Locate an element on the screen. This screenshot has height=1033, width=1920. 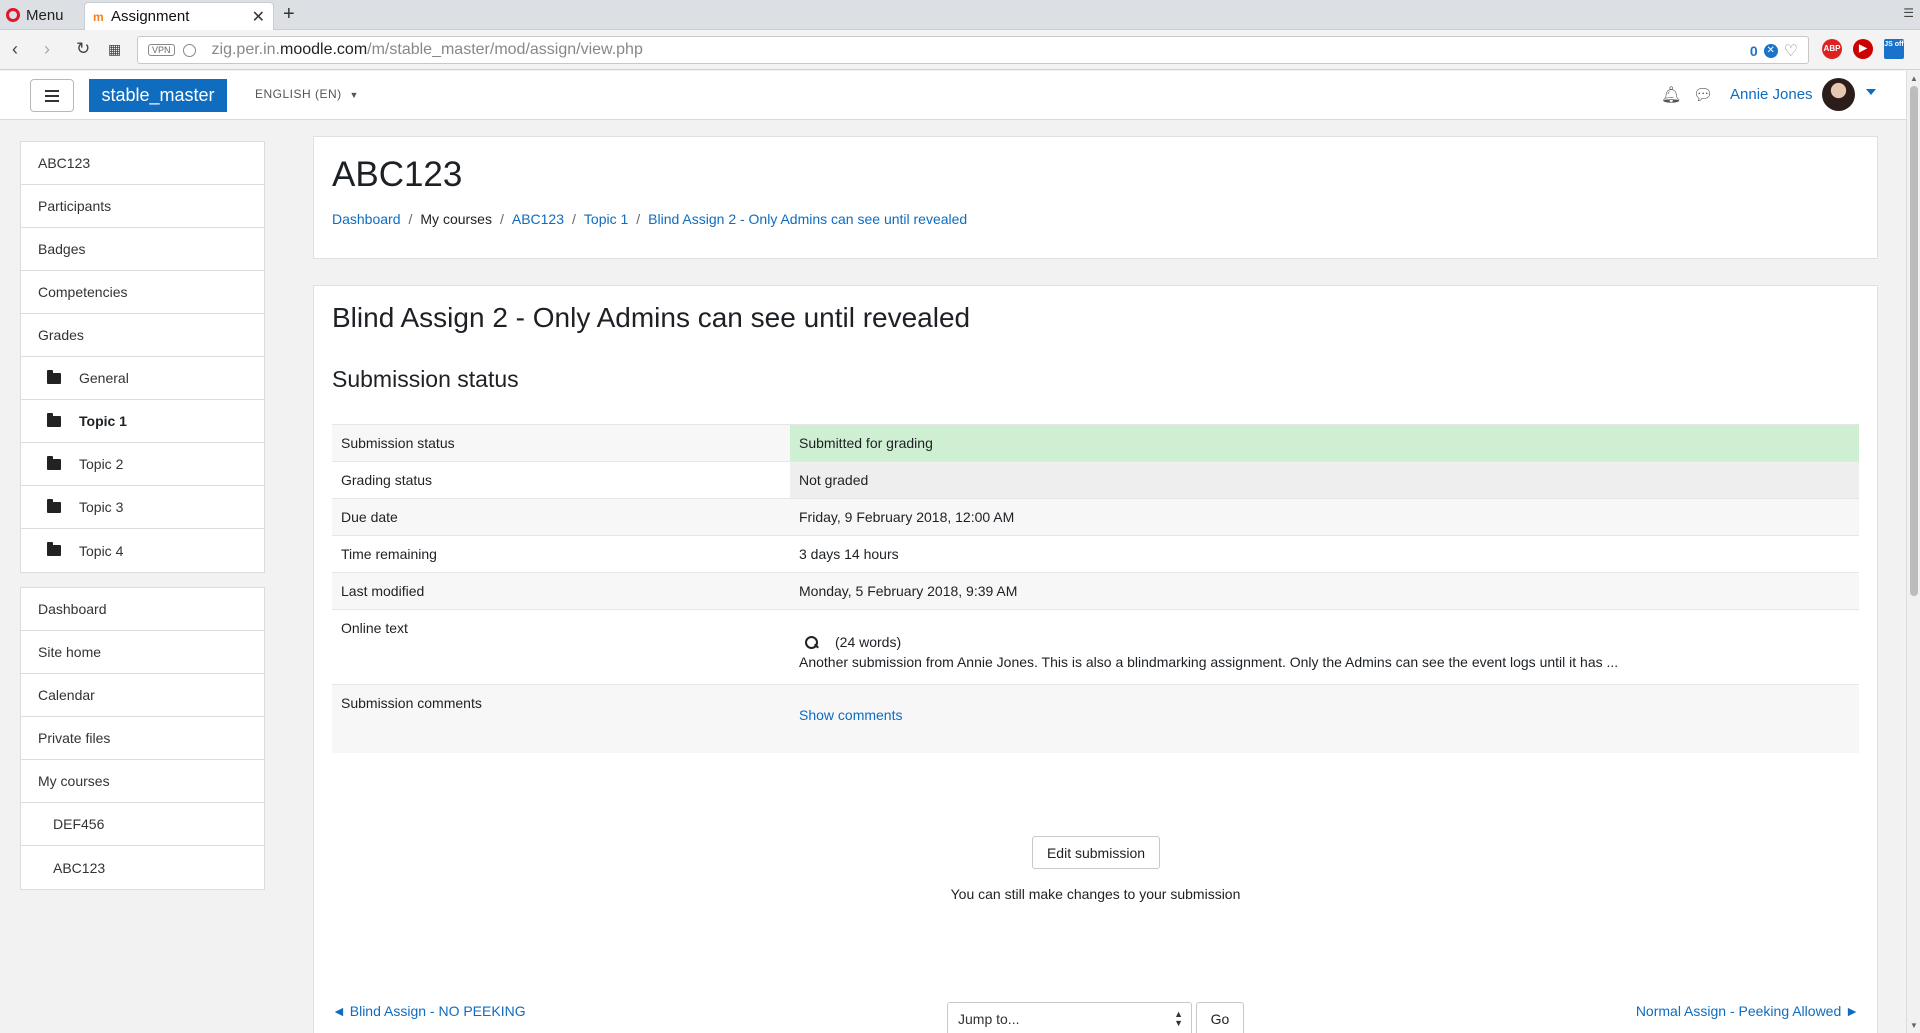
nav-item-section-topic-2: Topic 2 is located at coordinates (142, 464).